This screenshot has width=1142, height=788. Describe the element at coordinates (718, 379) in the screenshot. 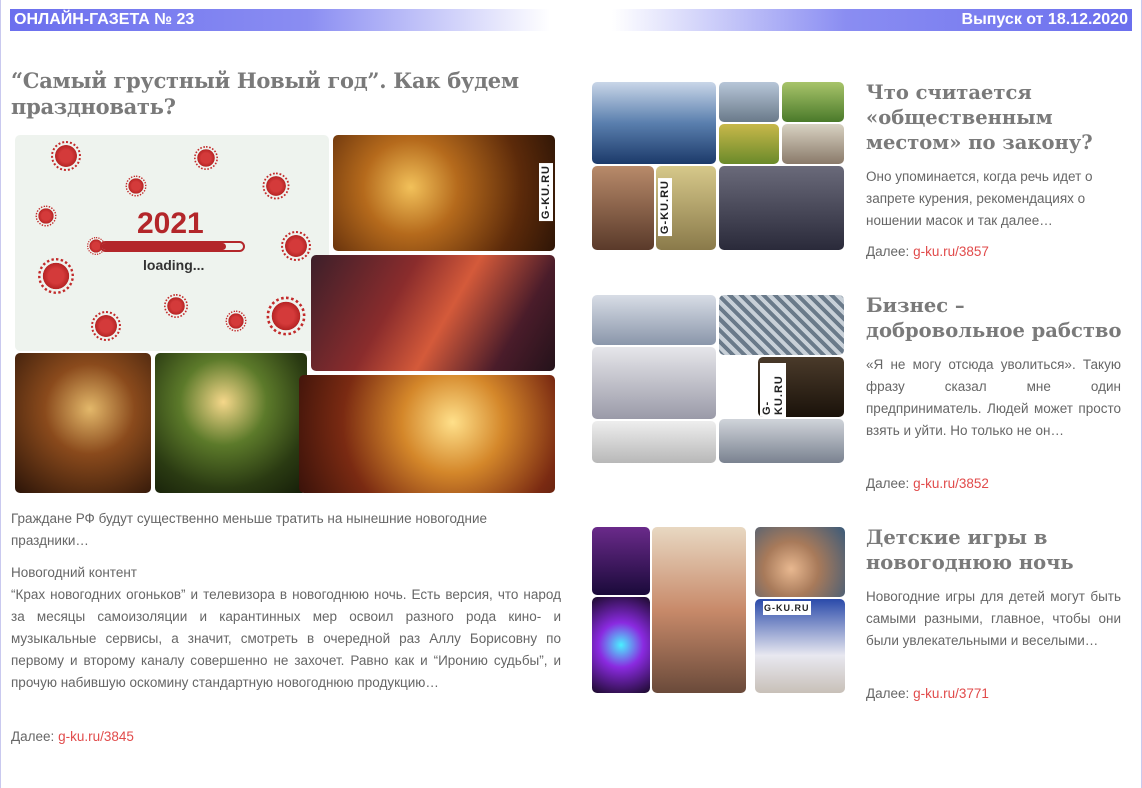

I see `side-article-2-collage: G-KU.RU` at that location.